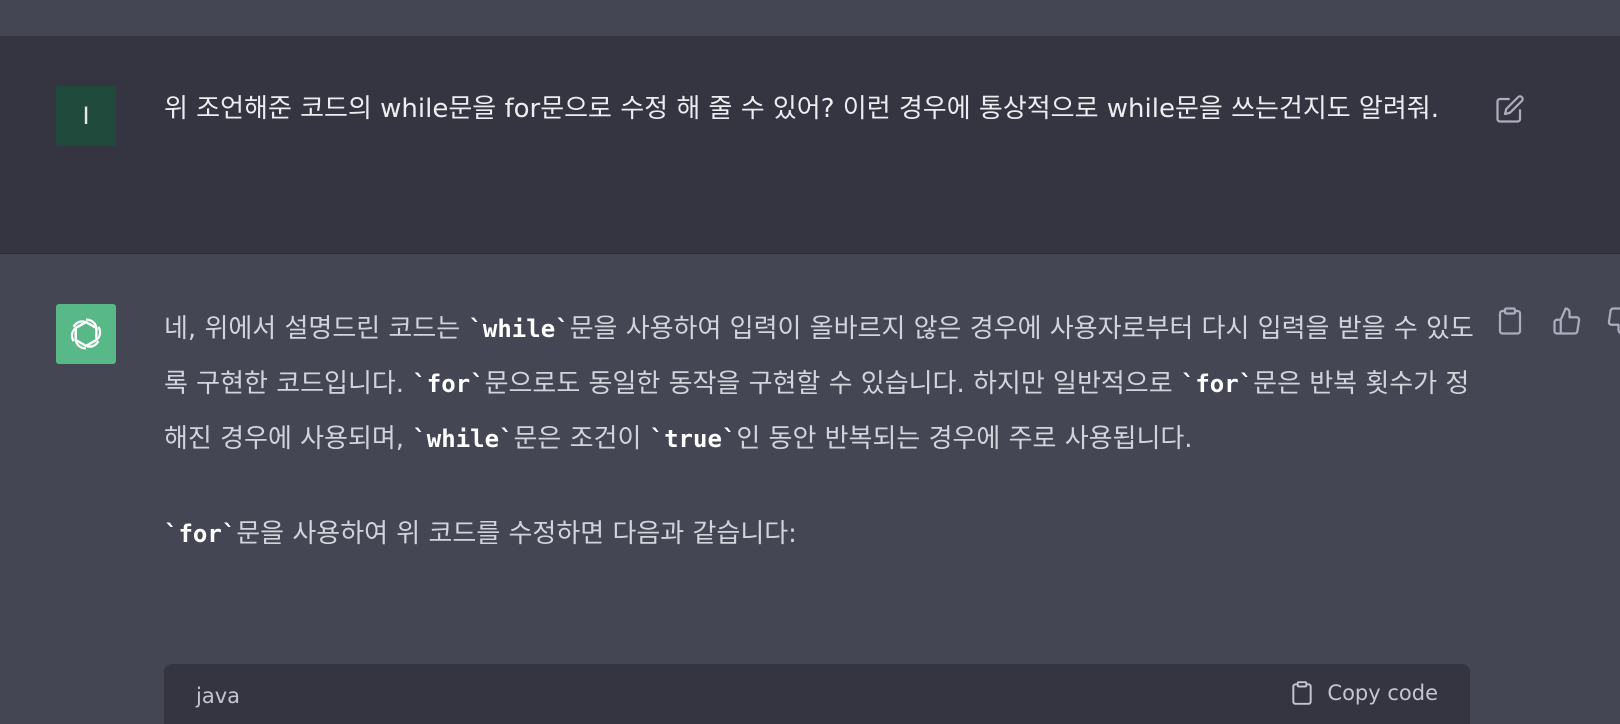 This screenshot has width=1620, height=724. Describe the element at coordinates (581, 439) in the screenshot. I see `text-segment: 문은 조건이` at that location.